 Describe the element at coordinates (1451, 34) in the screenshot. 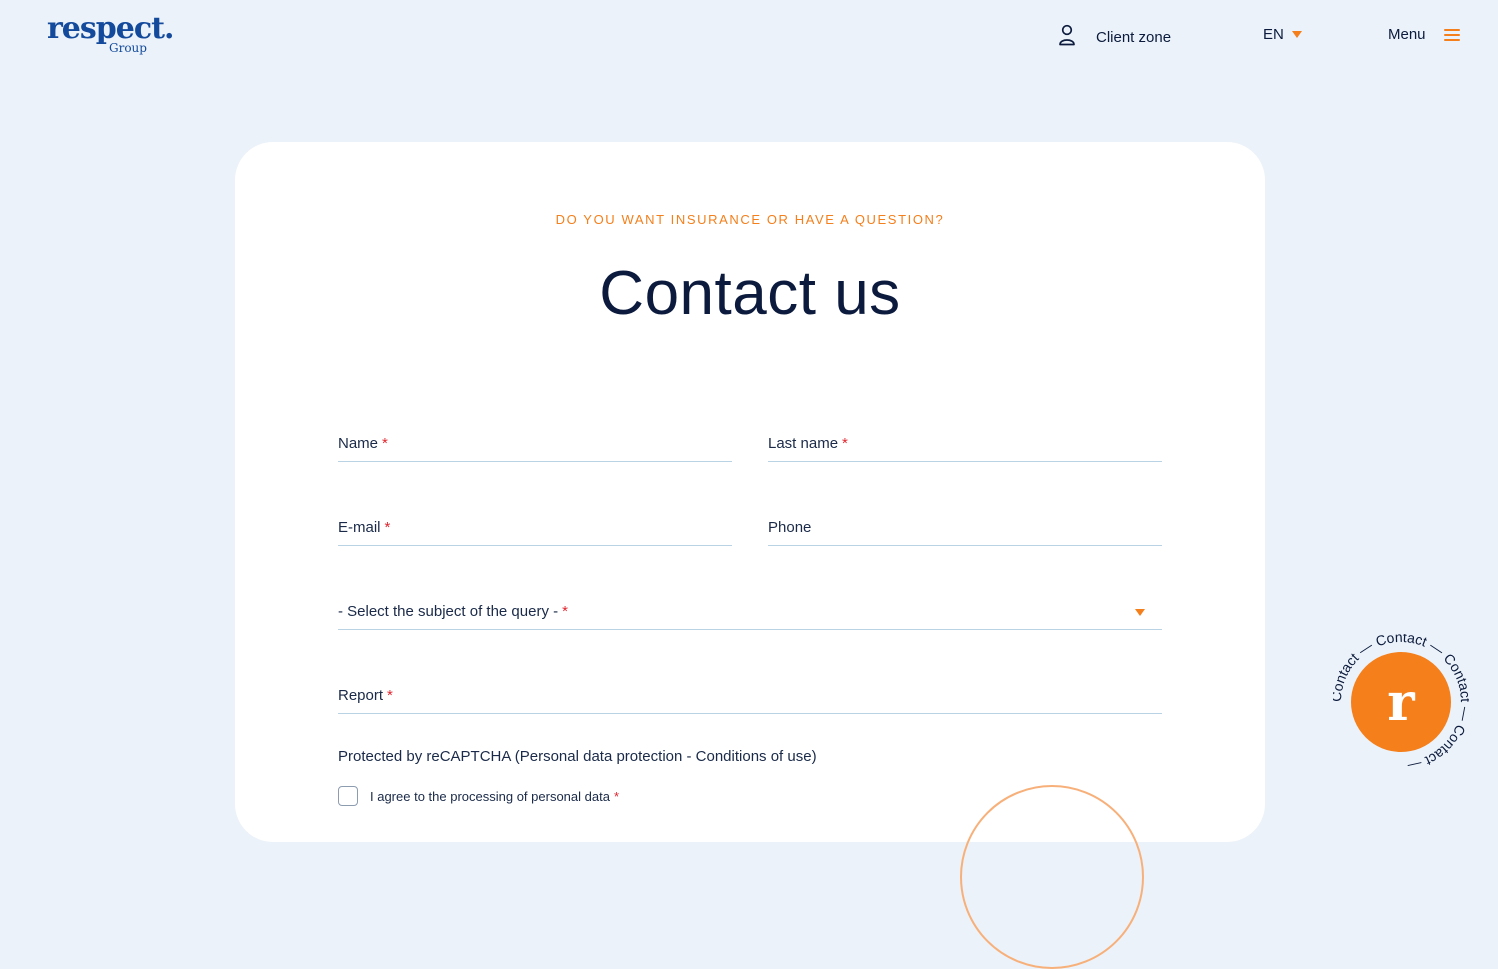

I see `hamburger-icon` at that location.